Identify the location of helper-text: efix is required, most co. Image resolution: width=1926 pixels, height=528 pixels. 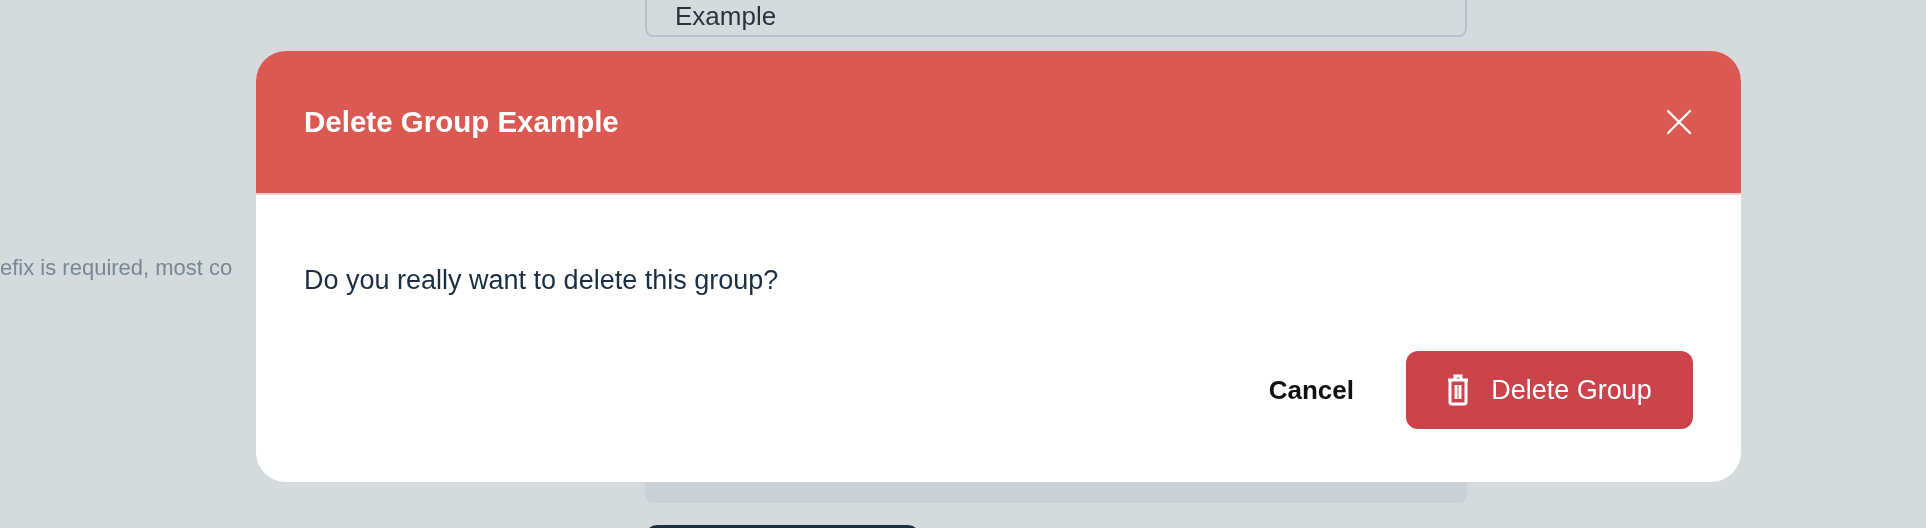
(116, 268).